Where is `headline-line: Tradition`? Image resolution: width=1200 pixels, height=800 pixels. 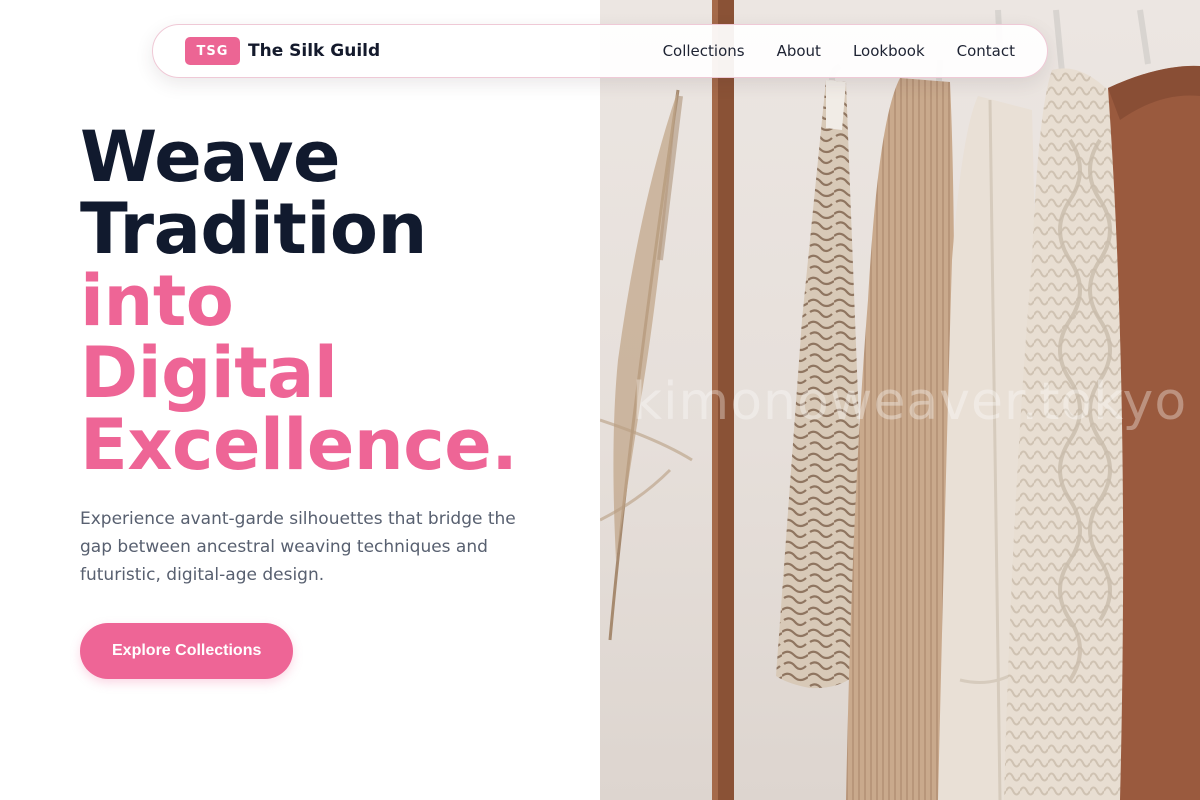
headline-line: Tradition is located at coordinates (253, 229).